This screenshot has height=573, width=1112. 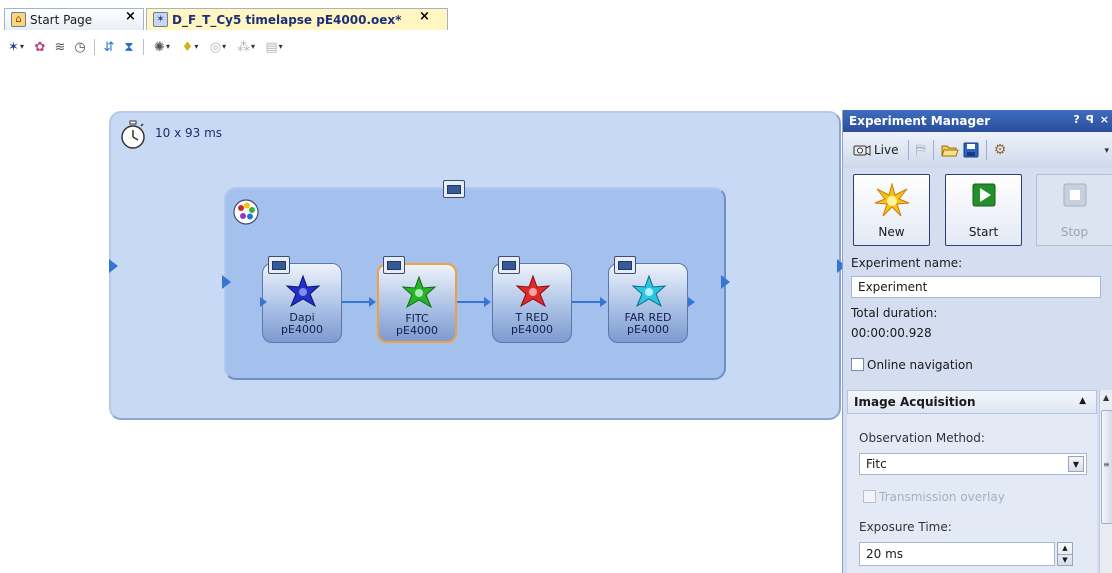 I want to click on new-label: New, so click(x=891, y=232).